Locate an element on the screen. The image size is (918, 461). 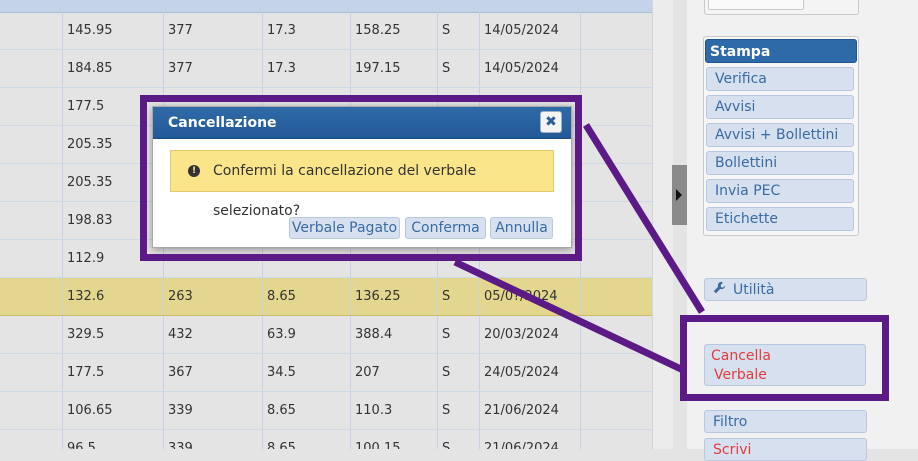
highlight-box-cancella is located at coordinates (784, 358).